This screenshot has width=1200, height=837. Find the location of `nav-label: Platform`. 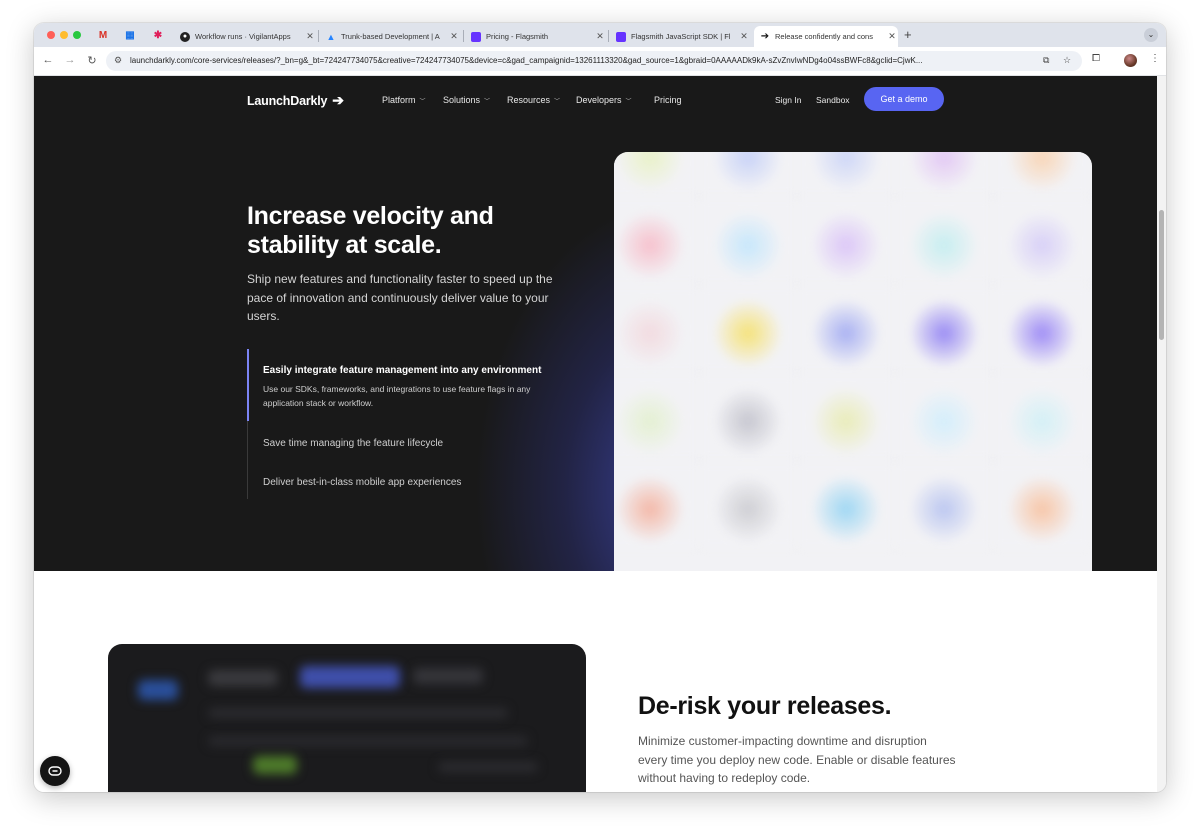

nav-label: Platform is located at coordinates (399, 100).